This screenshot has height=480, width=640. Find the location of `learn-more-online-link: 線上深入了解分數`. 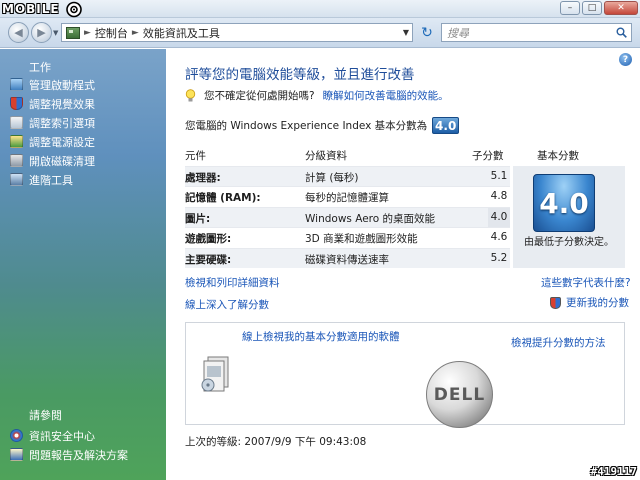

learn-more-online-link: 線上深入了解分數 is located at coordinates (227, 304).